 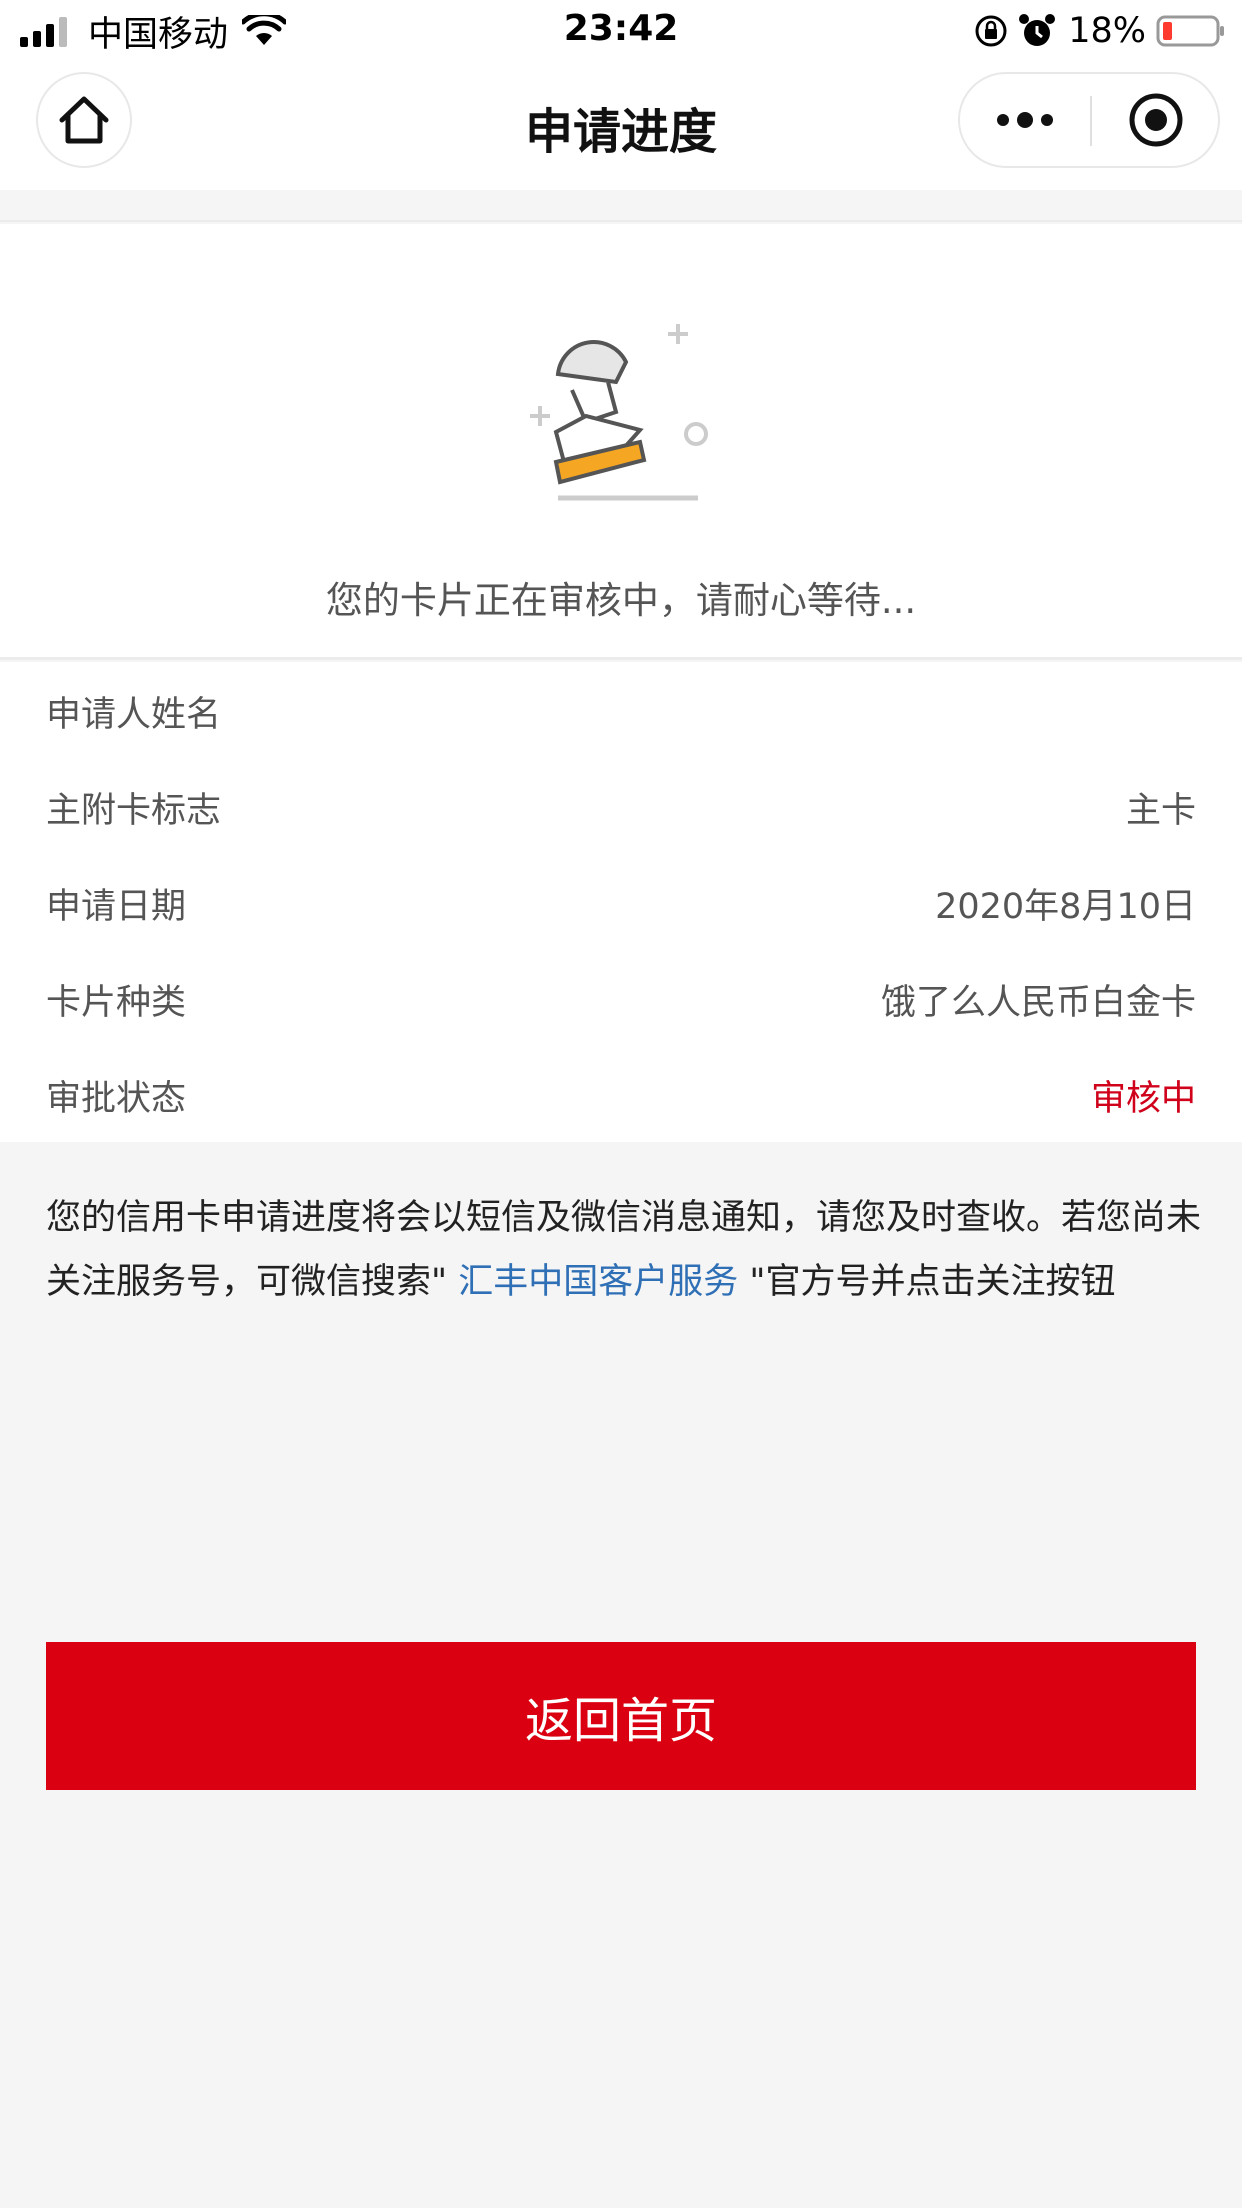 What do you see at coordinates (621, 710) in the screenshot?
I see `info-row-applicant-name: 申请人姓名` at bounding box center [621, 710].